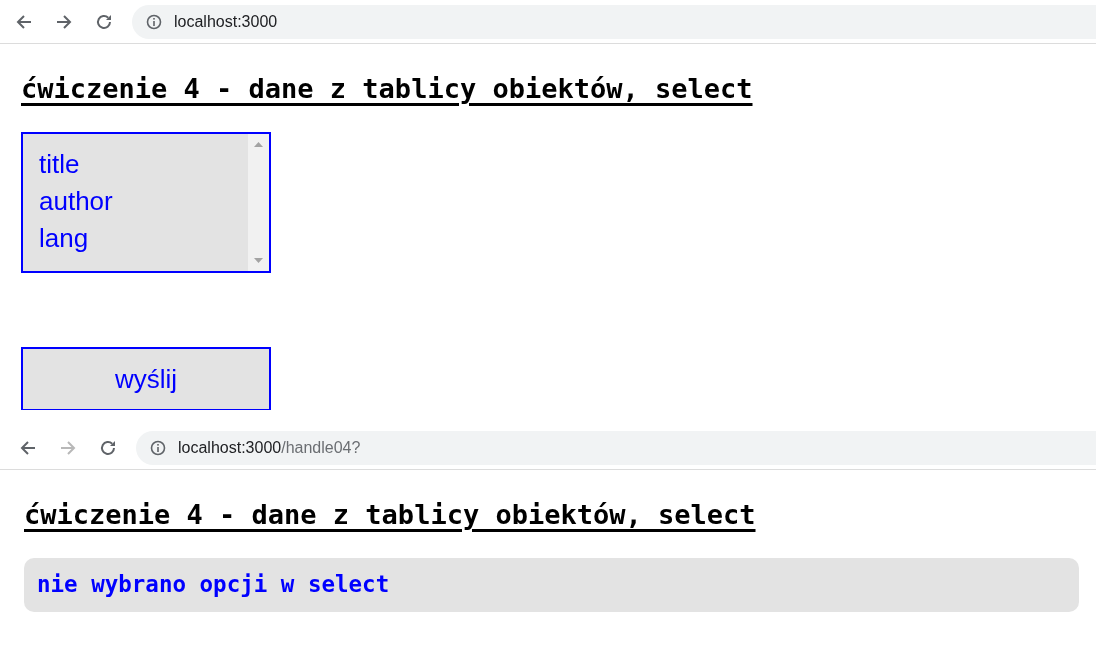 The height and width of the screenshot is (657, 1096). I want to click on select-list: title author lang, so click(146, 202).